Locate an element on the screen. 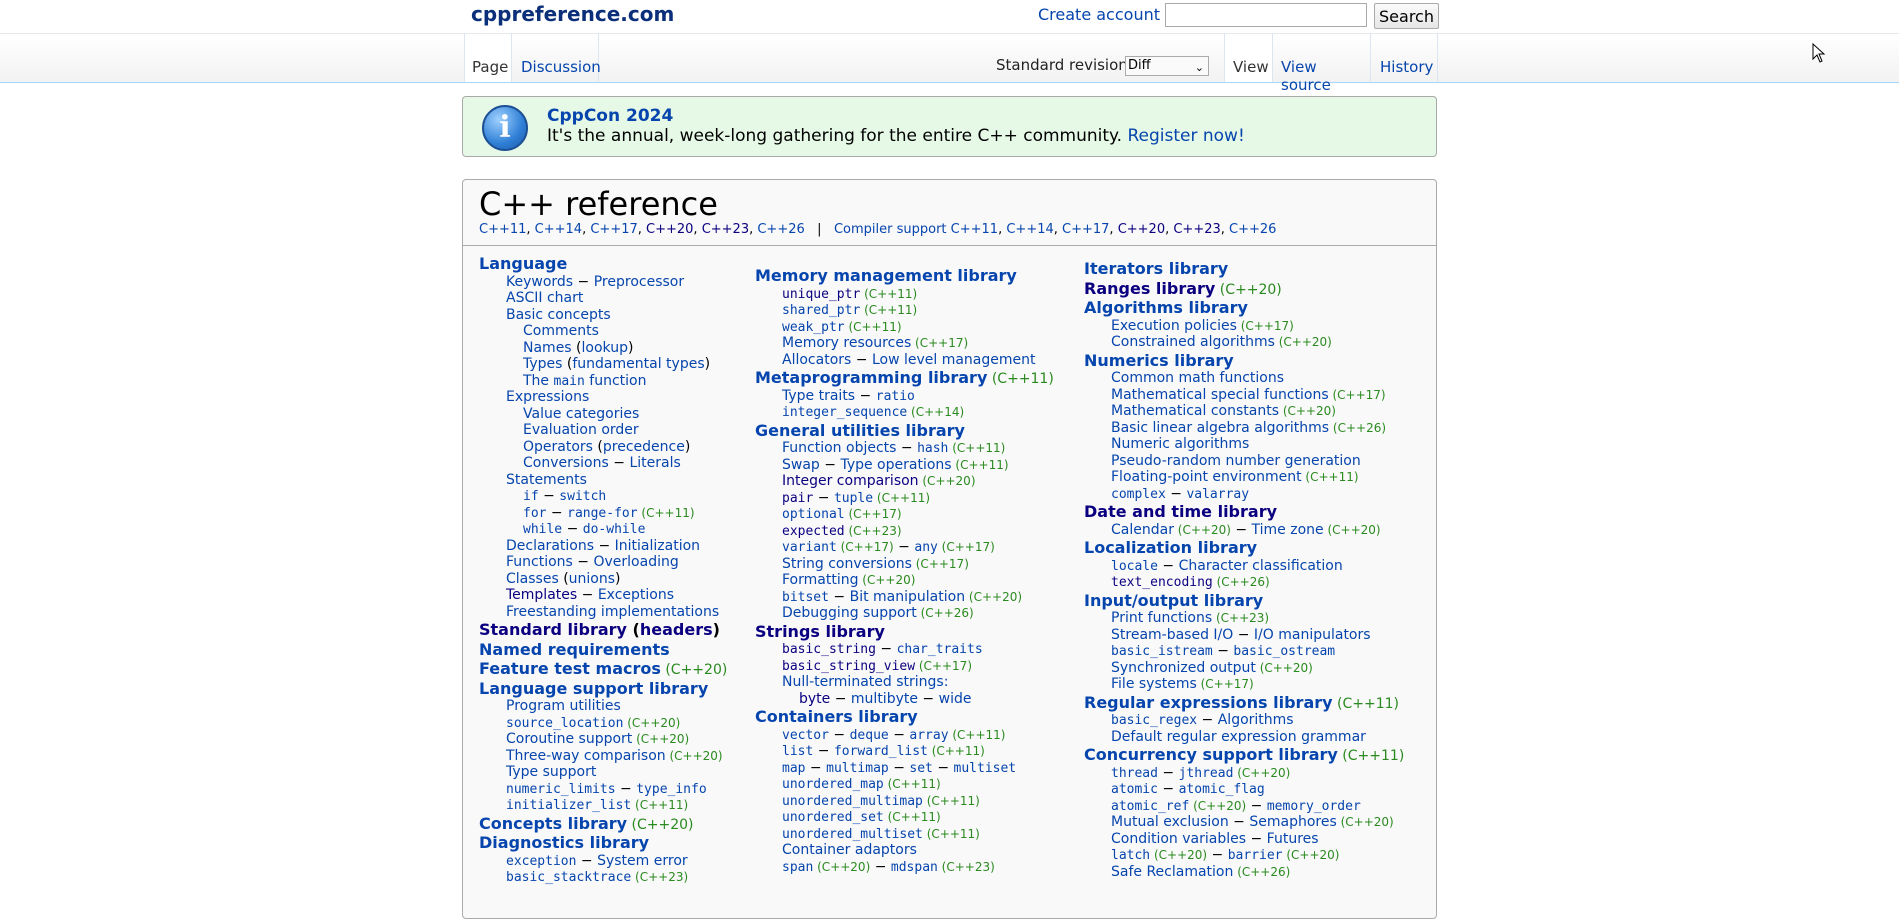 The image size is (1899, 919). ref-link: Null-terminated strings: is located at coordinates (865, 682).